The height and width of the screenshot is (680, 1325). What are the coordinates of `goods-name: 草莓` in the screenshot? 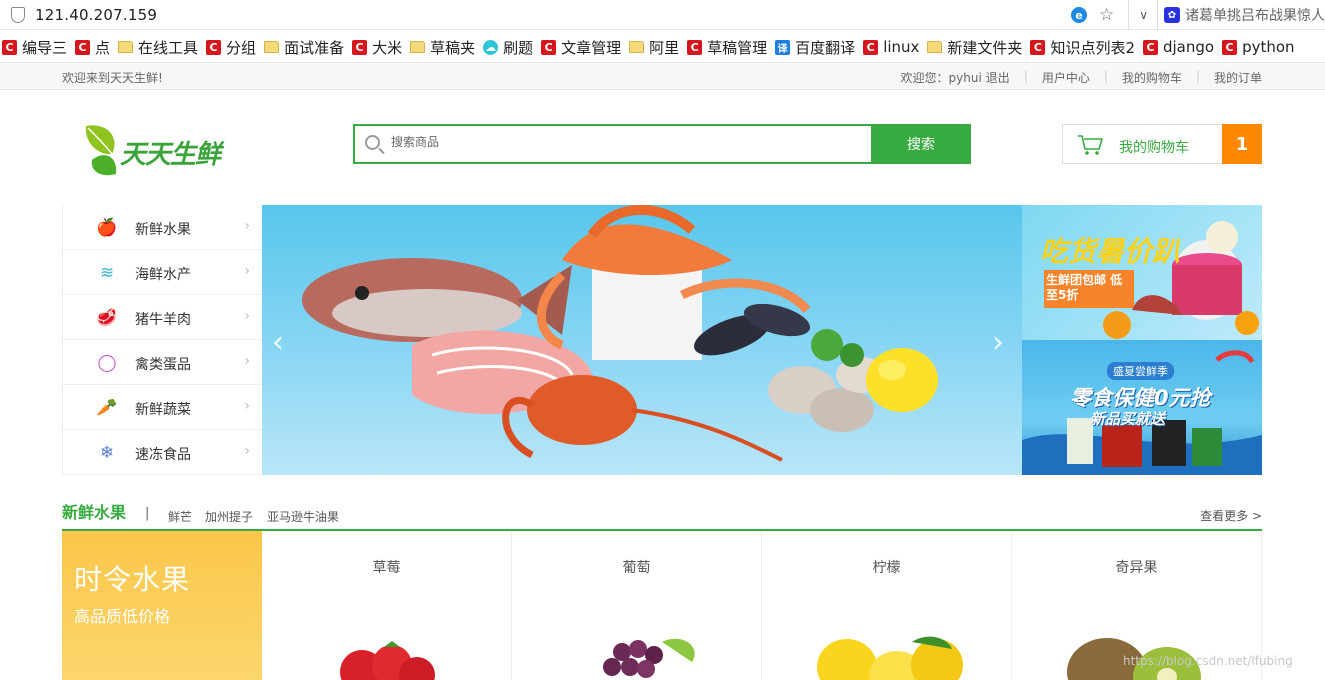 It's located at (386, 567).